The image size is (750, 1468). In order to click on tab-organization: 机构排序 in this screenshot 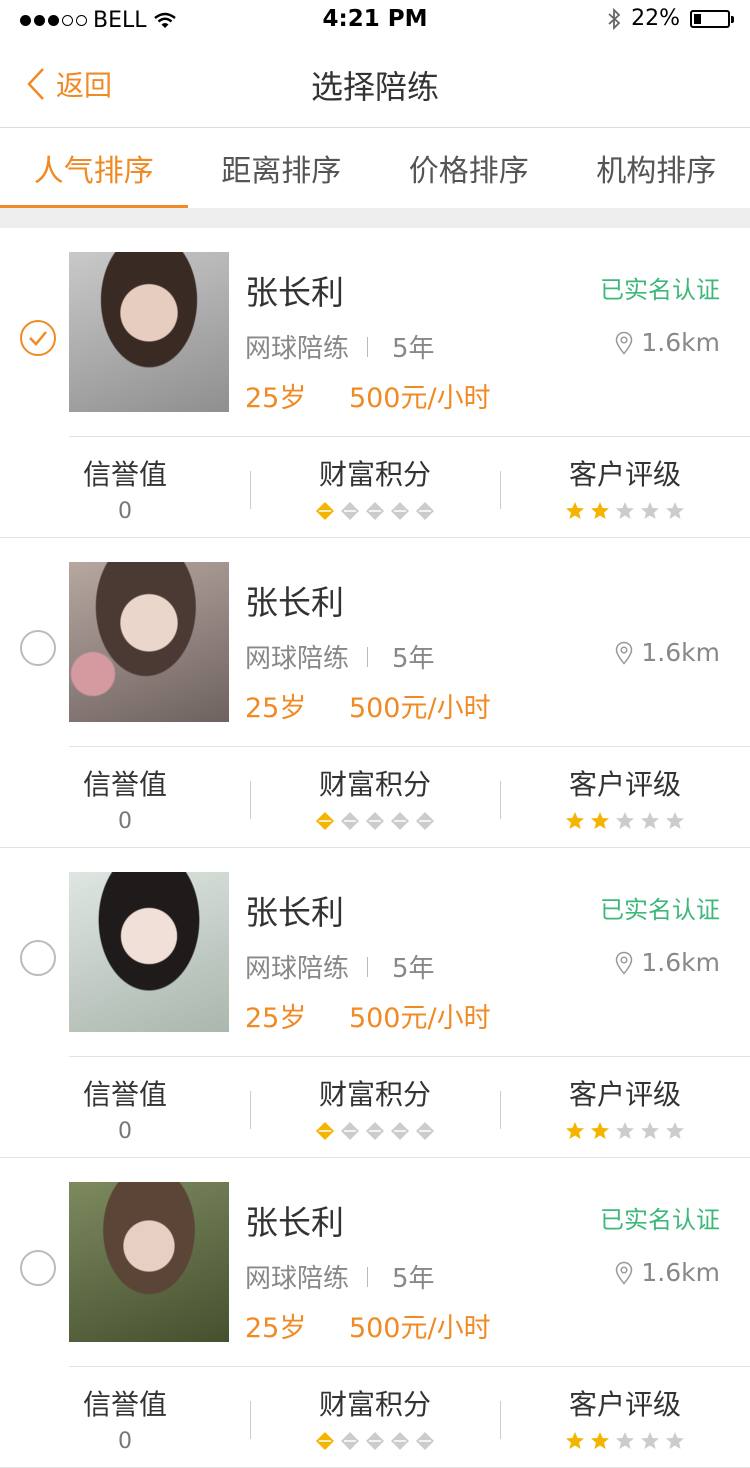, I will do `click(656, 168)`.